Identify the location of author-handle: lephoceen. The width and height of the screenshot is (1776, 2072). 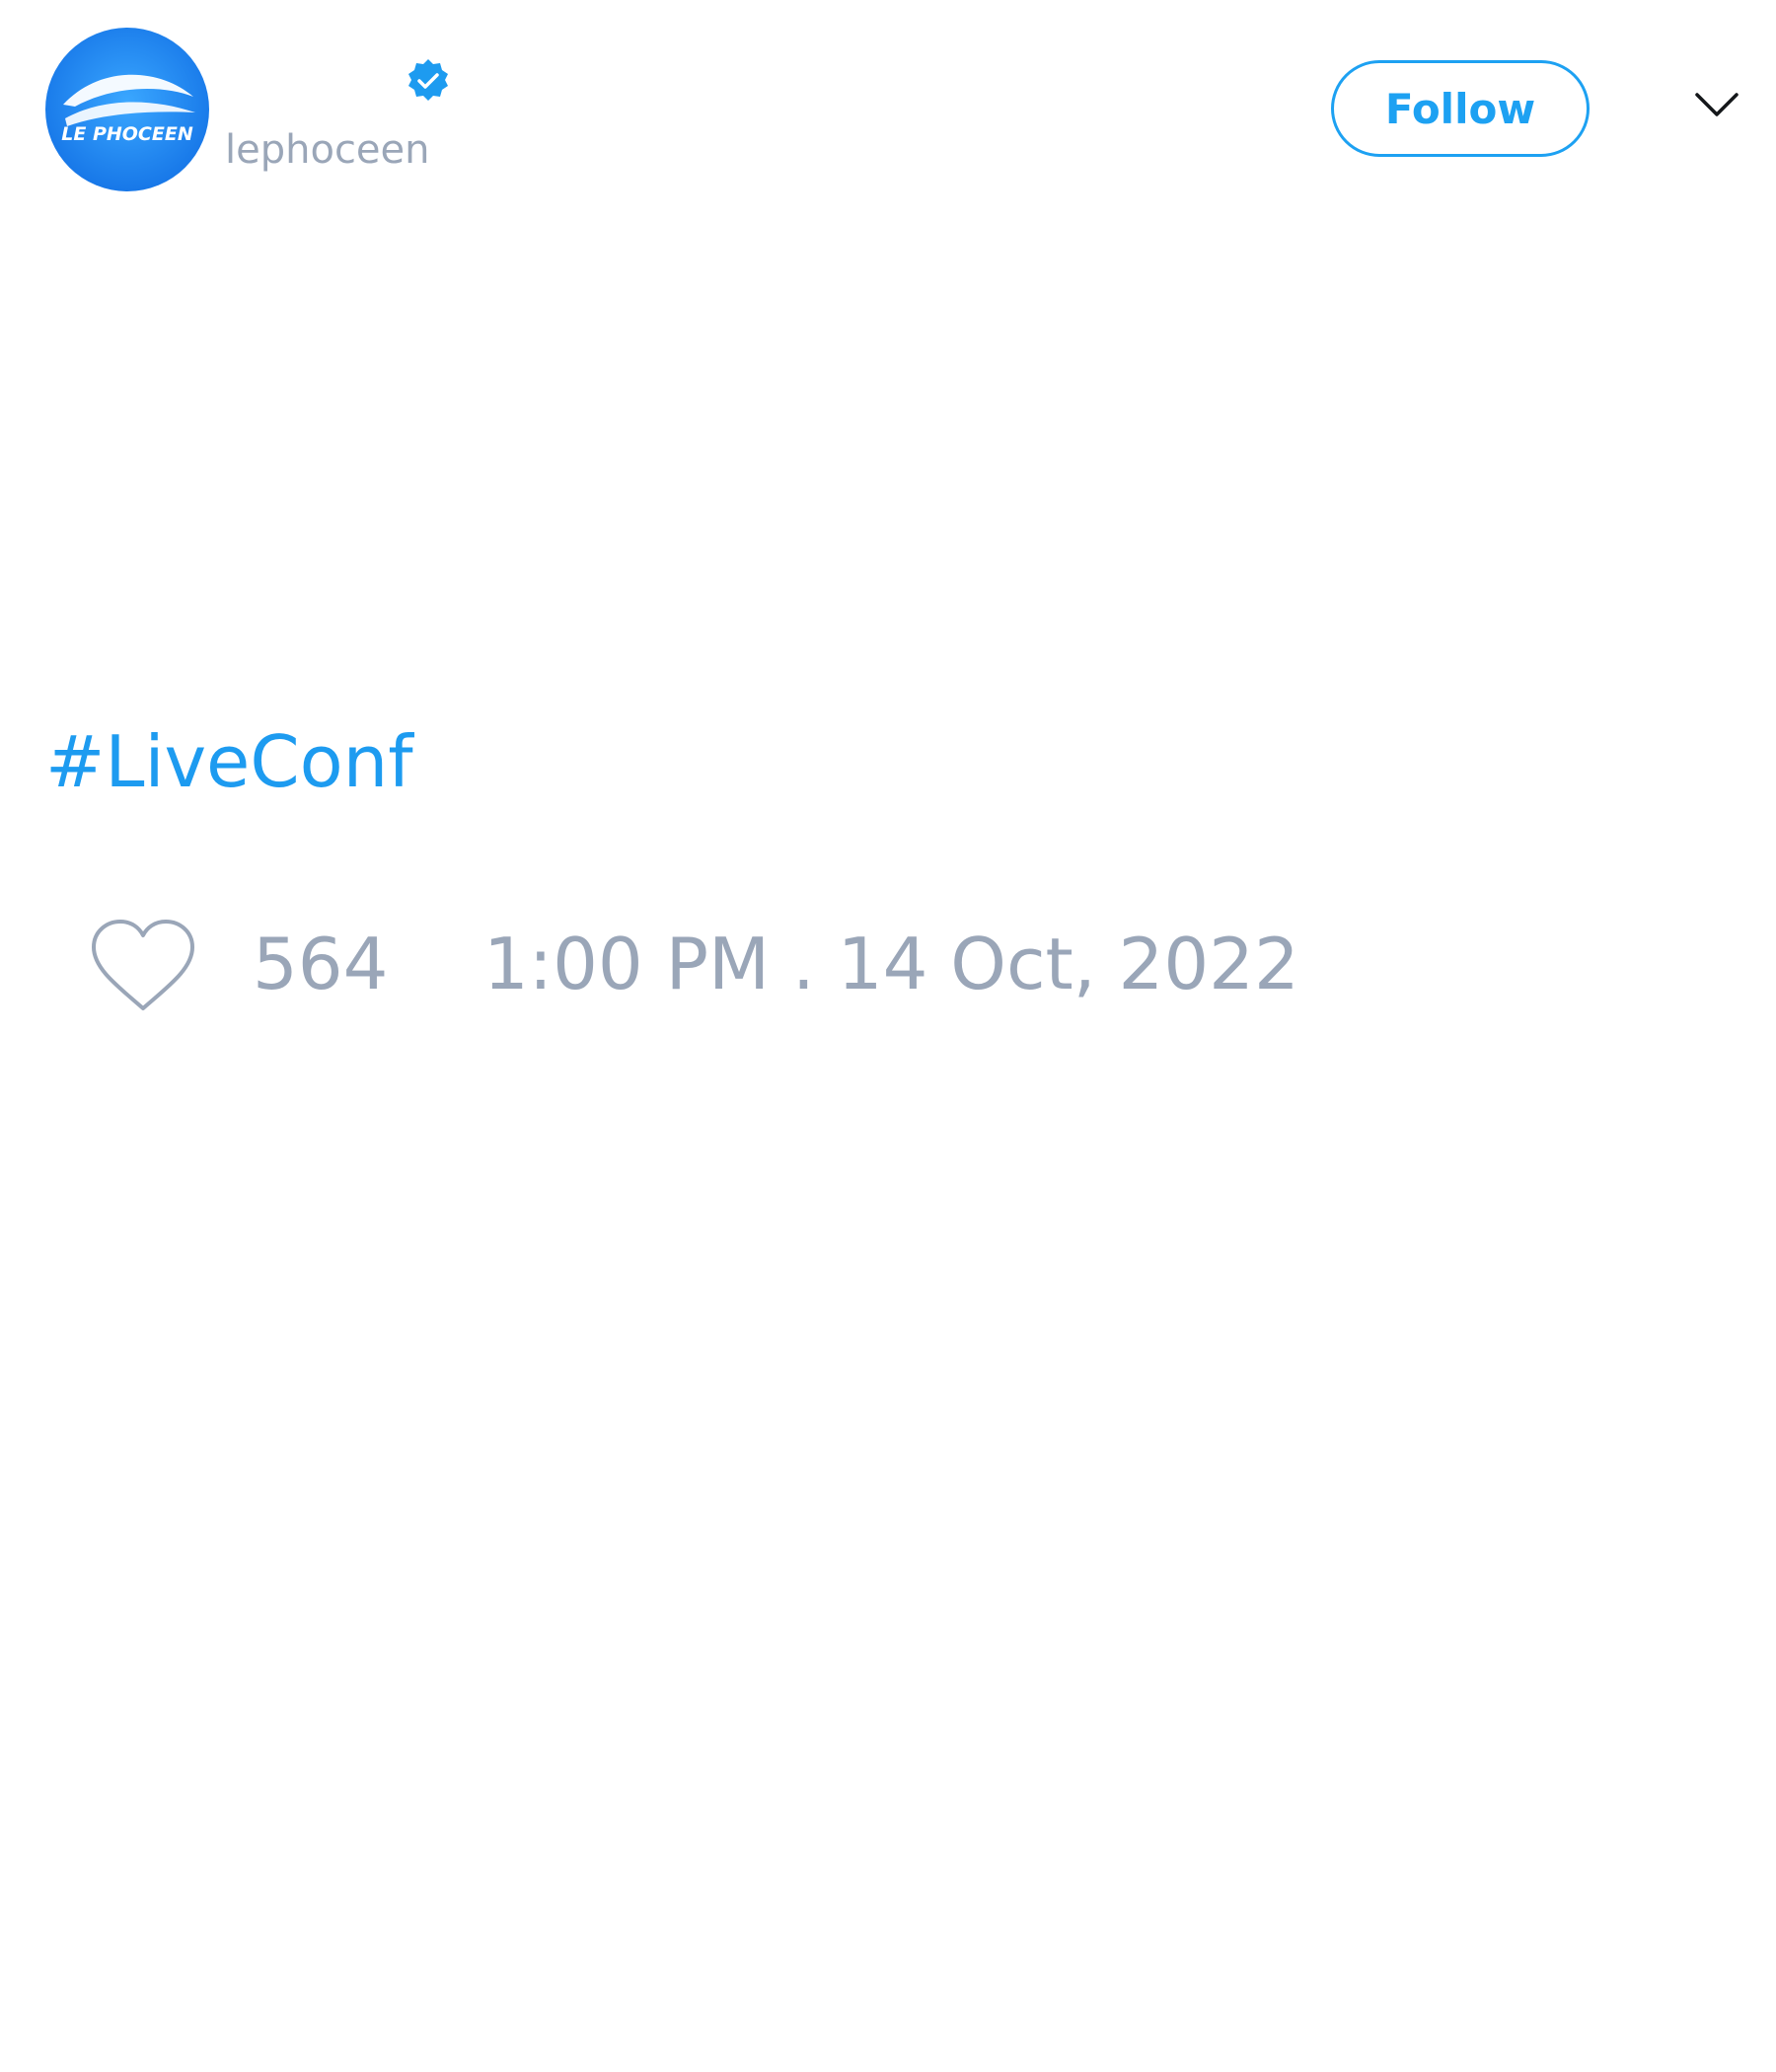
(327, 150).